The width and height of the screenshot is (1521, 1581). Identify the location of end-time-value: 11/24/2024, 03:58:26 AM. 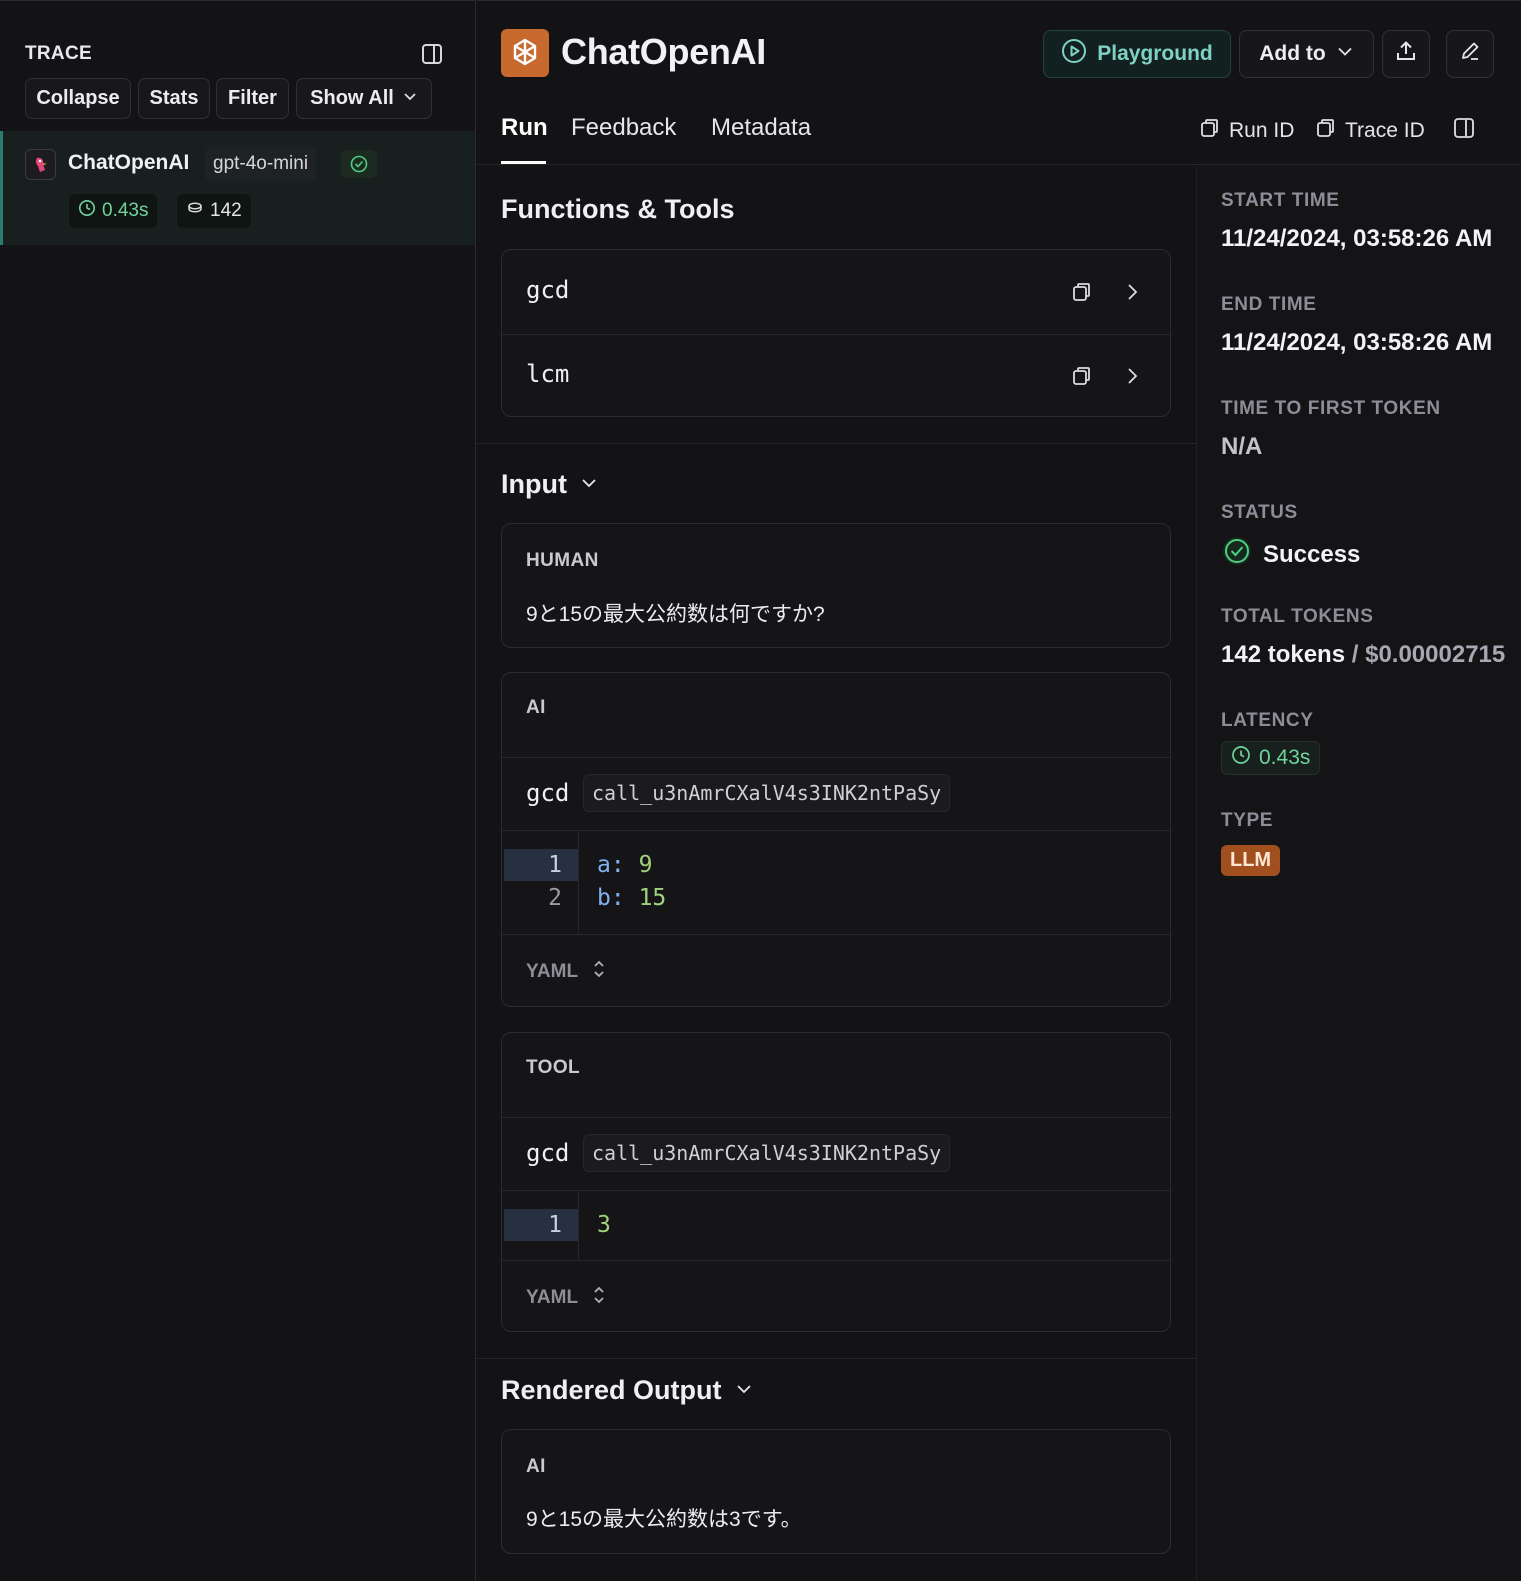
(1357, 342).